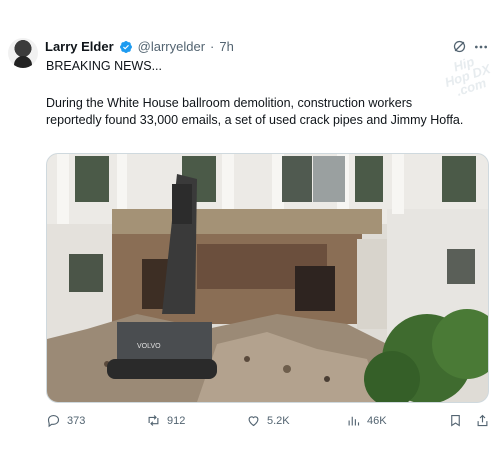 Image resolution: width=500 pixels, height=470 pixels. Describe the element at coordinates (366, 420) in the screenshot. I see `views-button: 46K` at that location.